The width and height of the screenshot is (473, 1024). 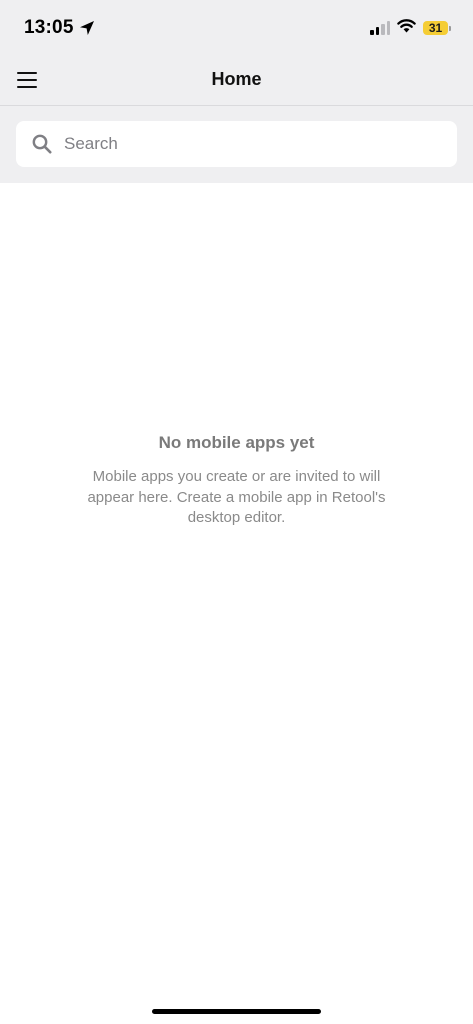 I want to click on navigation-bar: Home, so click(x=236, y=81).